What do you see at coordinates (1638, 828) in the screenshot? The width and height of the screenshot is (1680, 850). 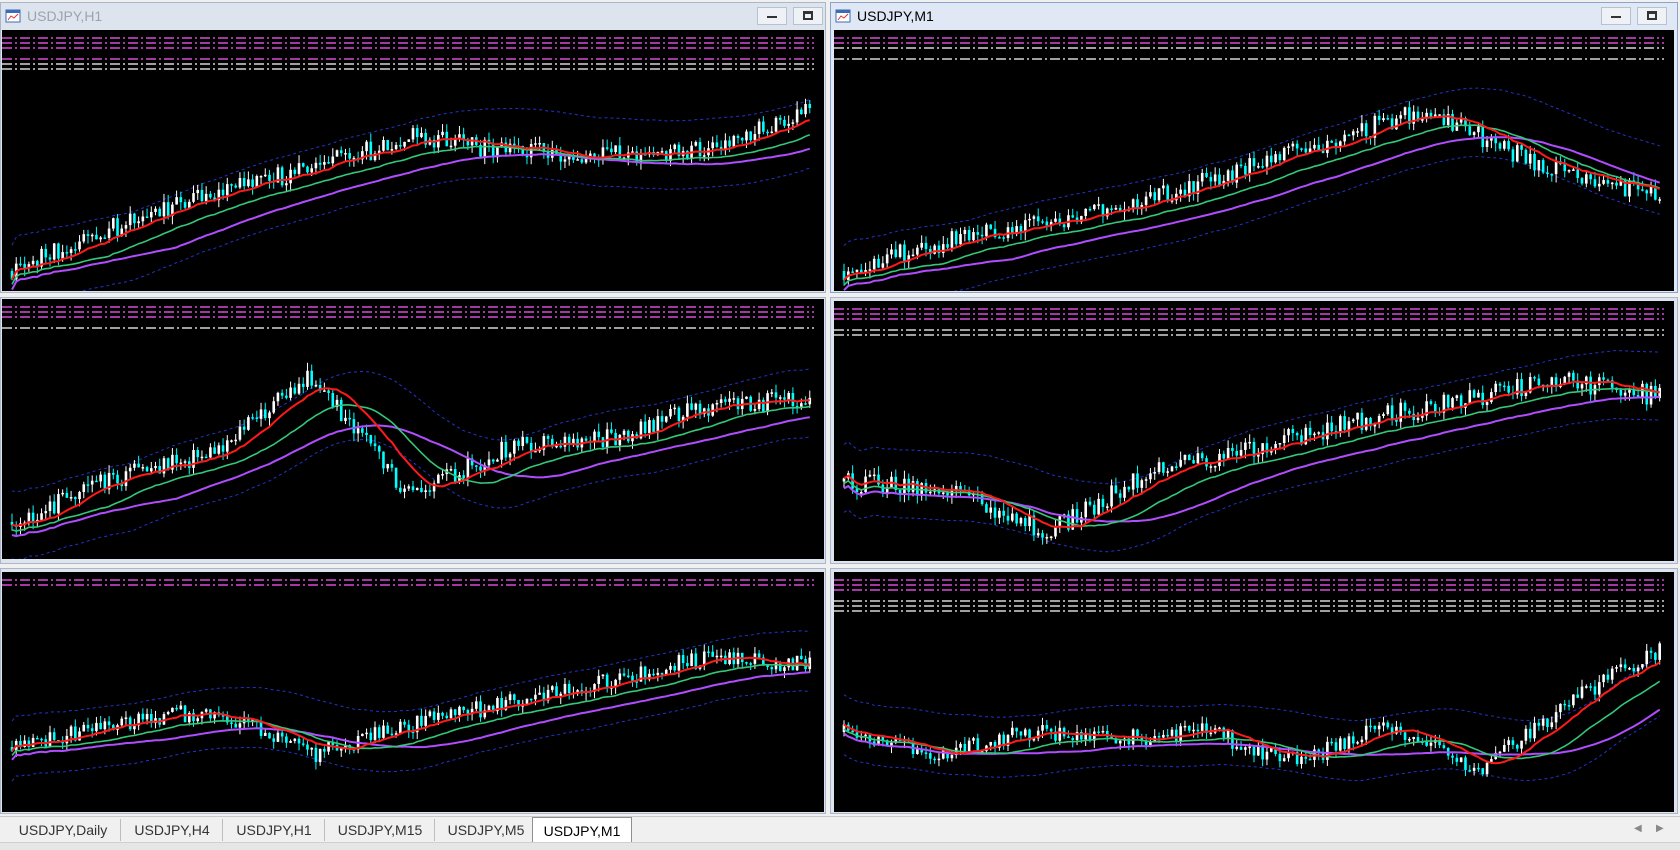 I see `tab-scroll-left-icon: ◀` at bounding box center [1638, 828].